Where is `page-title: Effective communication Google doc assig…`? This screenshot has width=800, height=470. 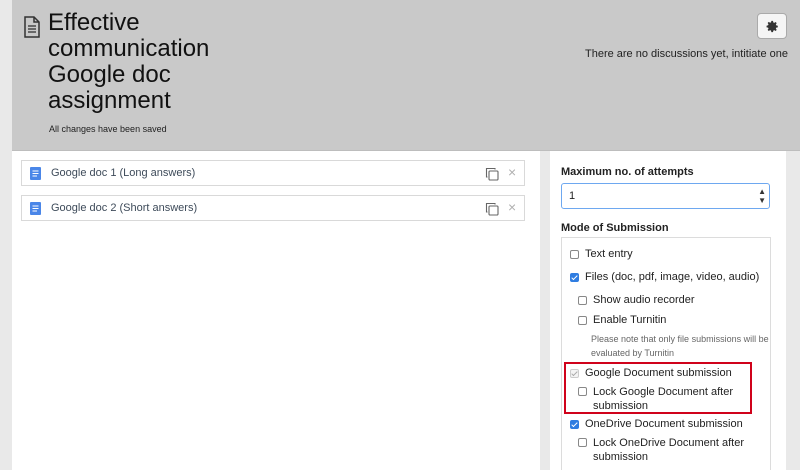 page-title: Effective communication Google doc assig… is located at coordinates (129, 61).